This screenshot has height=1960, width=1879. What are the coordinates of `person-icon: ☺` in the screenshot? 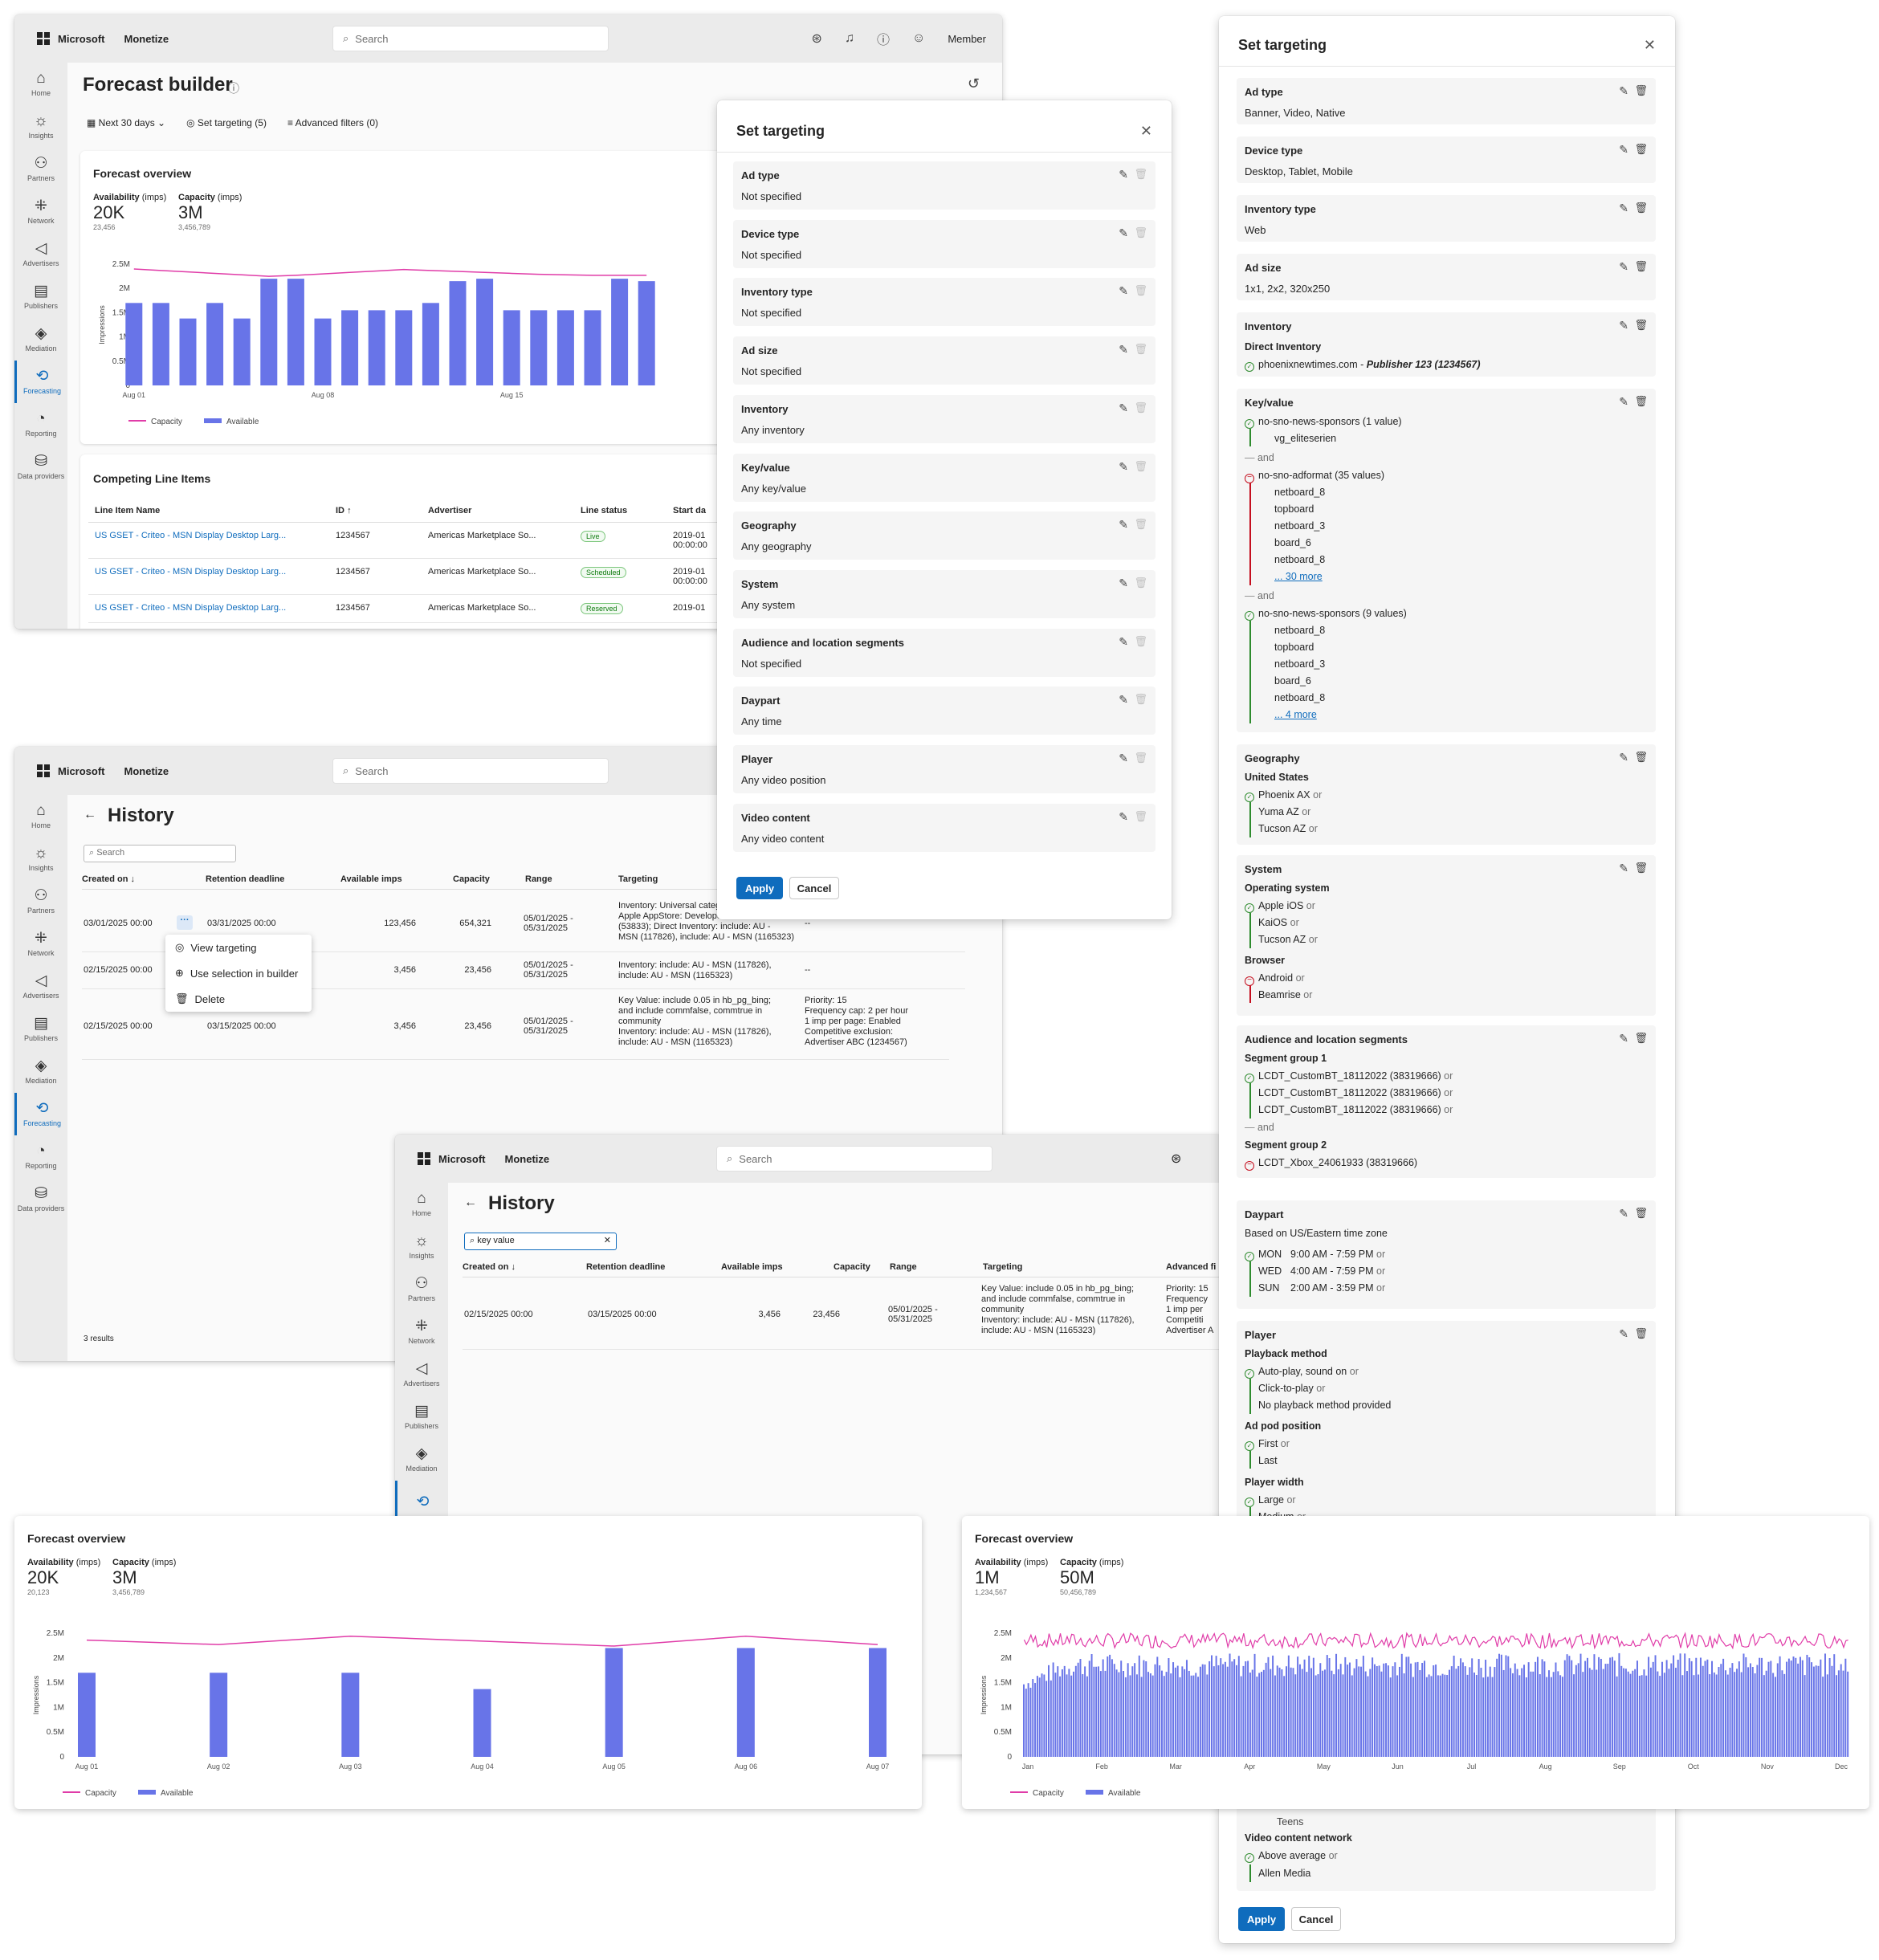 It's located at (918, 38).